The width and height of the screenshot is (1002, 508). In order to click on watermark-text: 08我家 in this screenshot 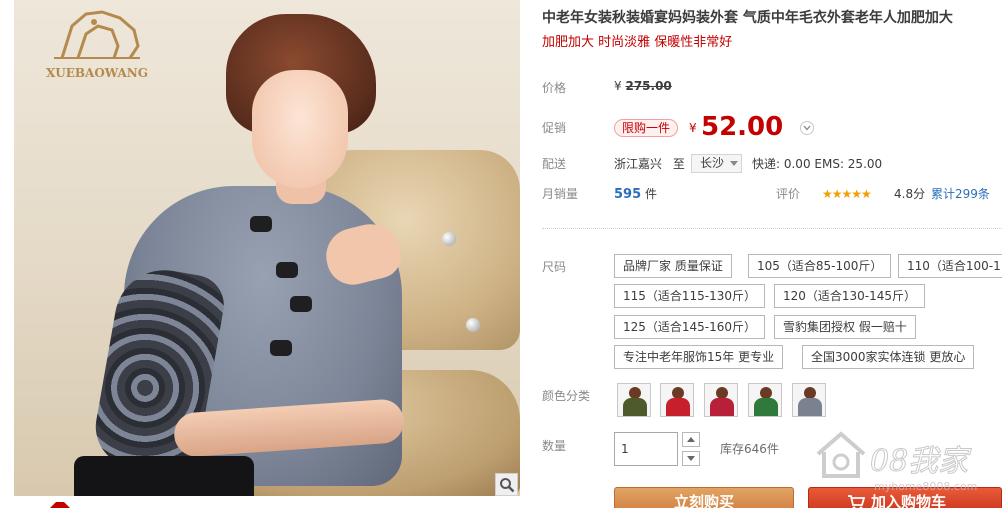, I will do `click(919, 462)`.